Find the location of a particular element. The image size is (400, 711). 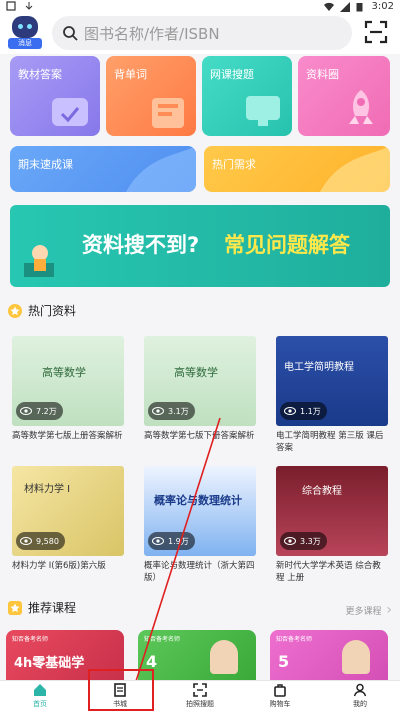

rocket-icon is located at coordinates (361, 107).